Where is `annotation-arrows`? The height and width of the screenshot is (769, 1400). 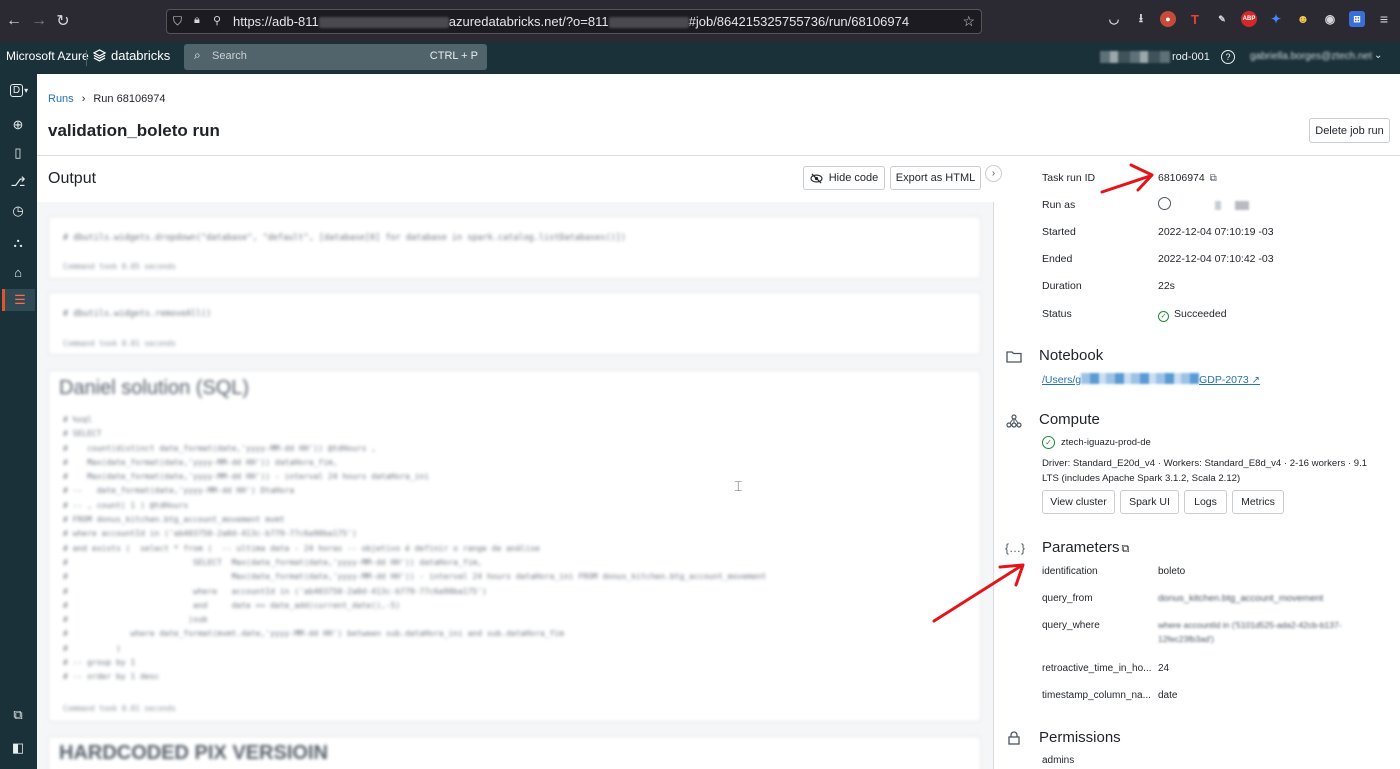 annotation-arrows is located at coordinates (1043, 393).